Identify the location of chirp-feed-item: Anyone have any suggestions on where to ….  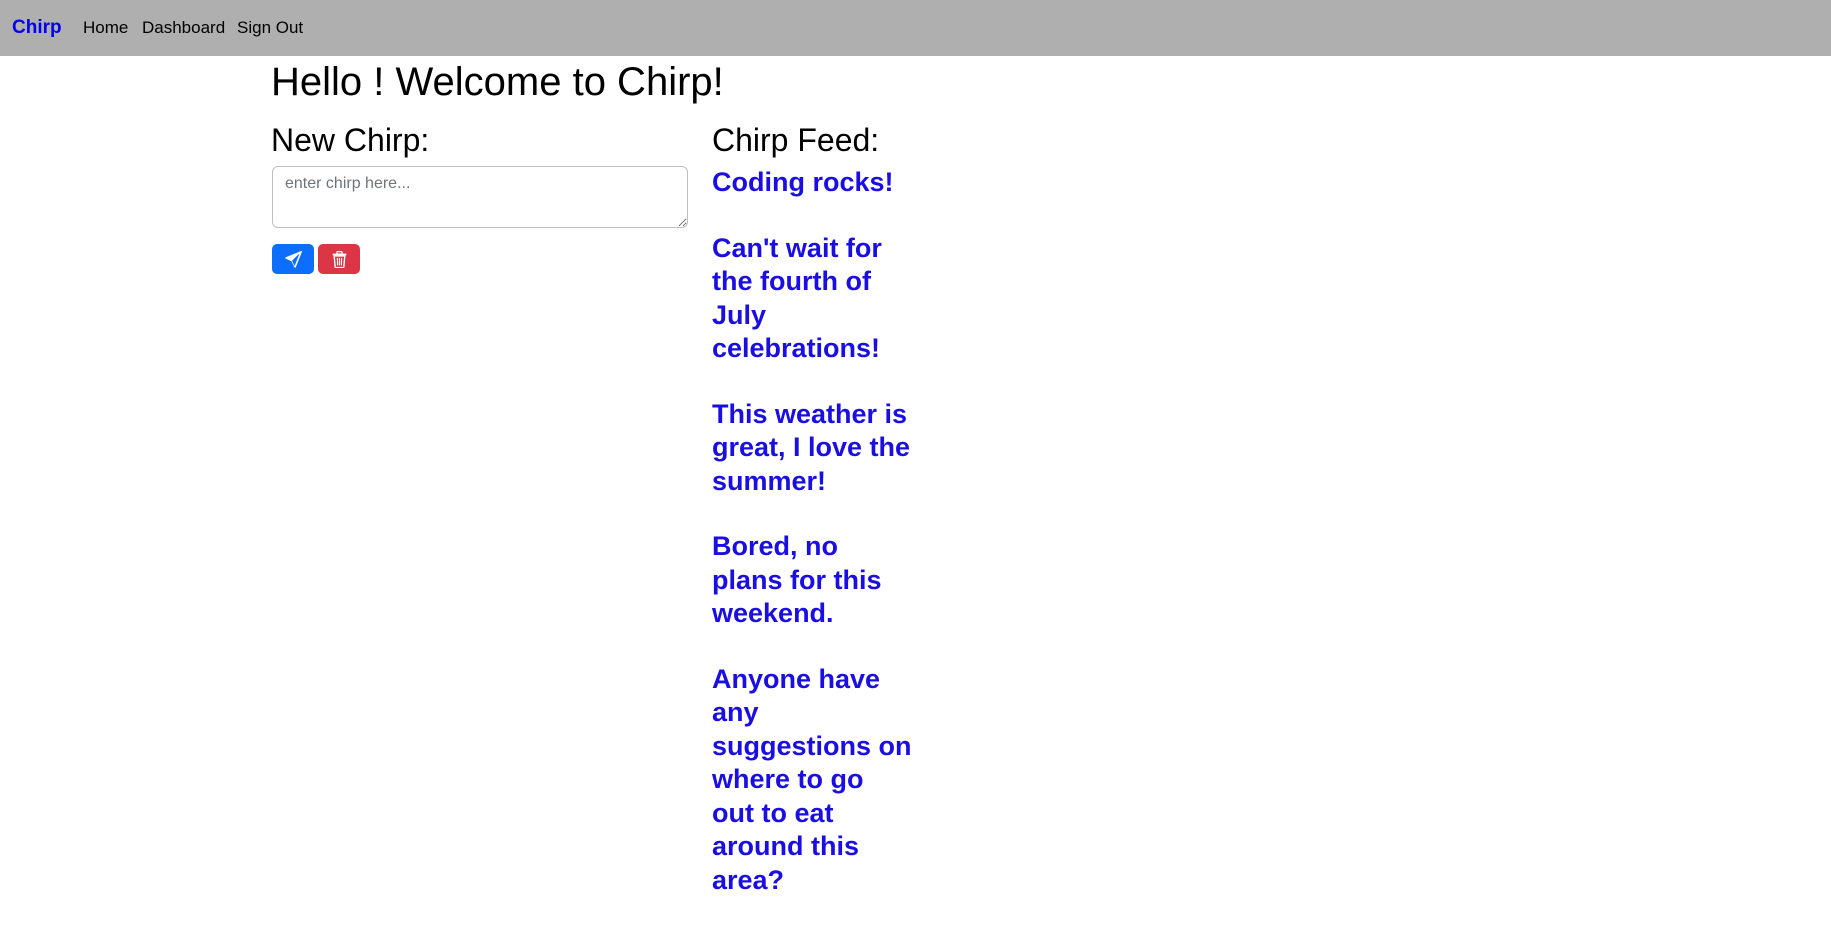
(812, 780).